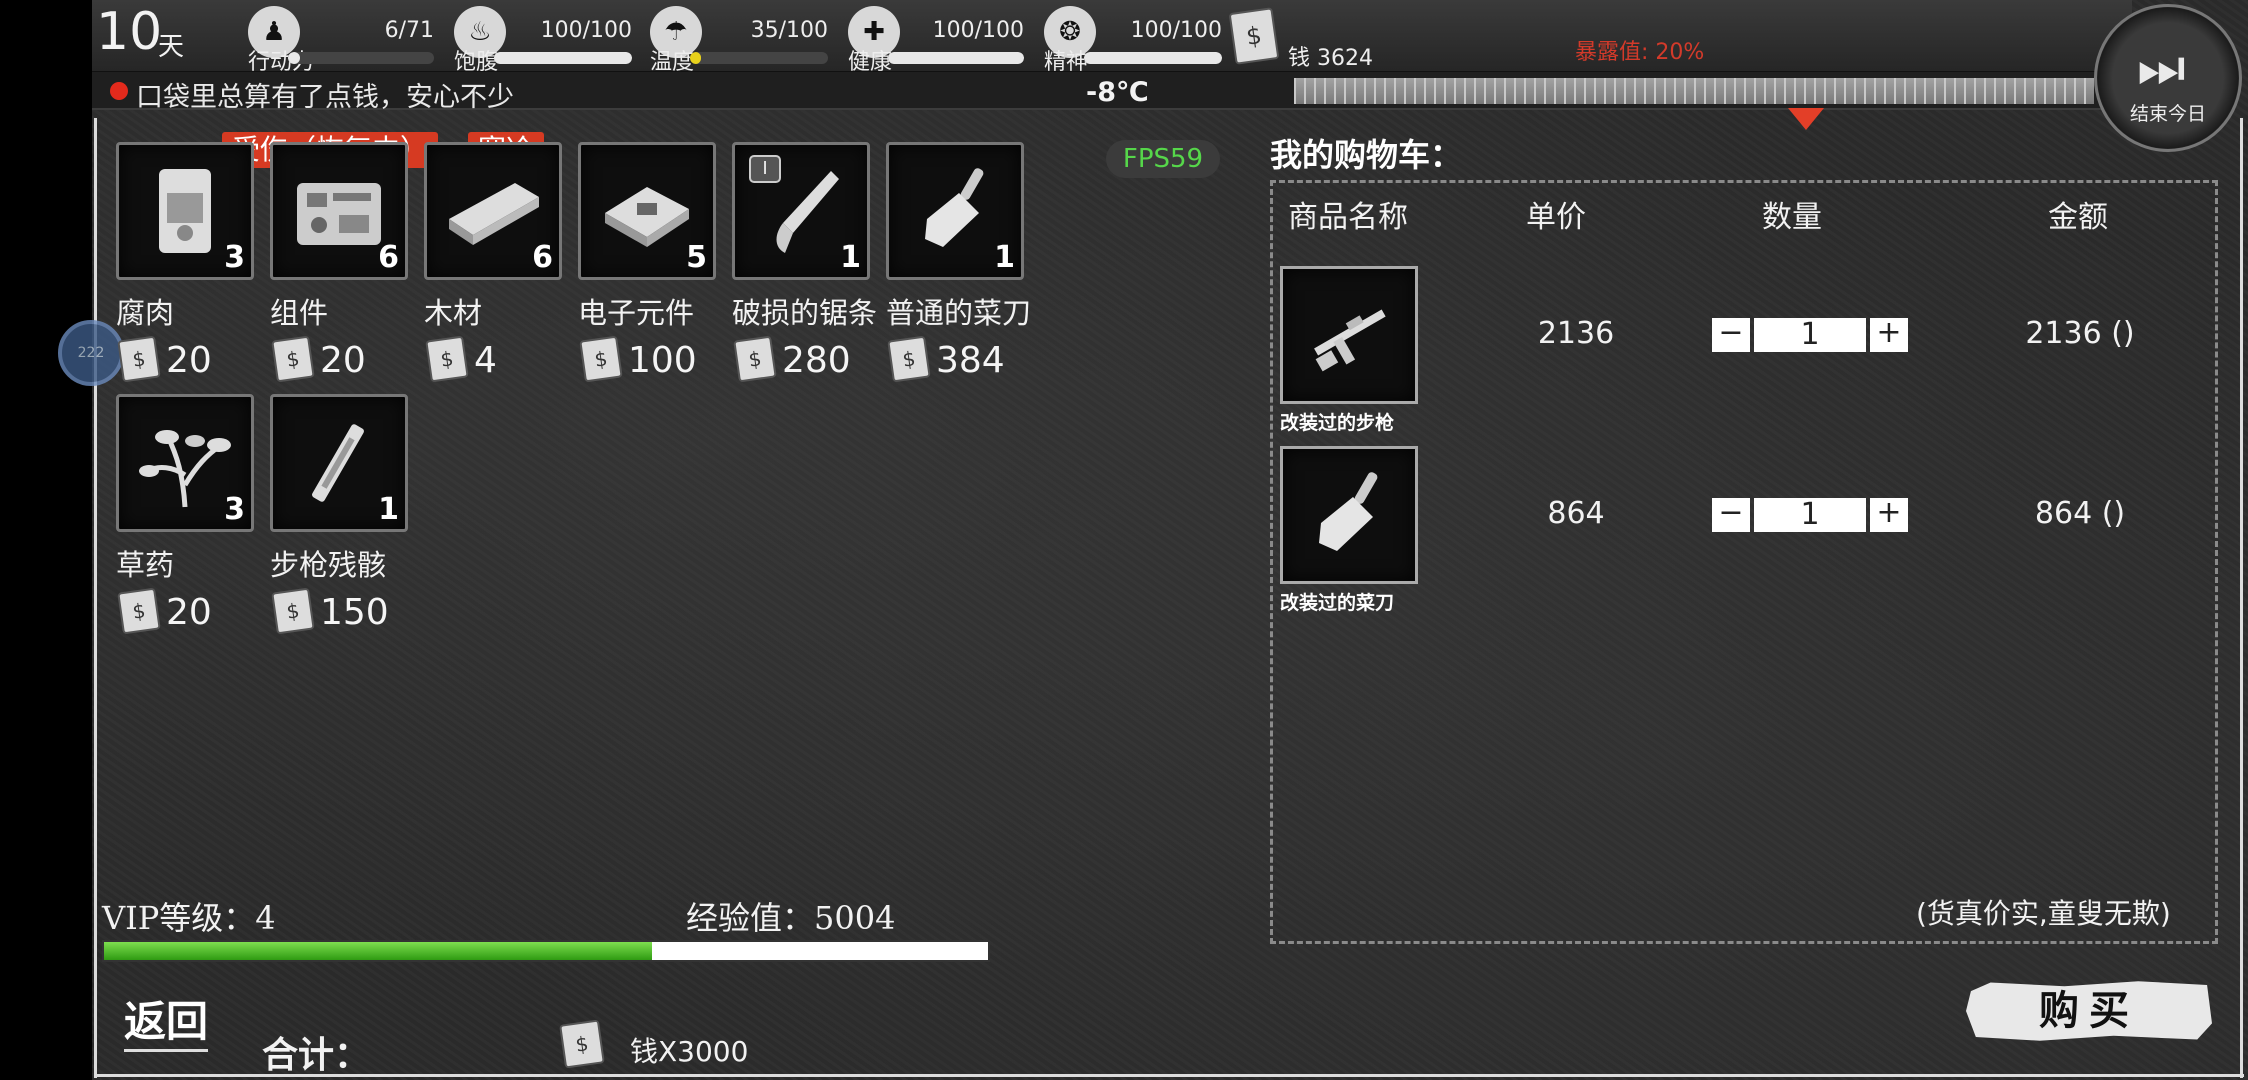 This screenshot has width=2248, height=1080. Describe the element at coordinates (341, 40) in the screenshot. I see `stat-0: ♟ 行动力 6/71` at that location.